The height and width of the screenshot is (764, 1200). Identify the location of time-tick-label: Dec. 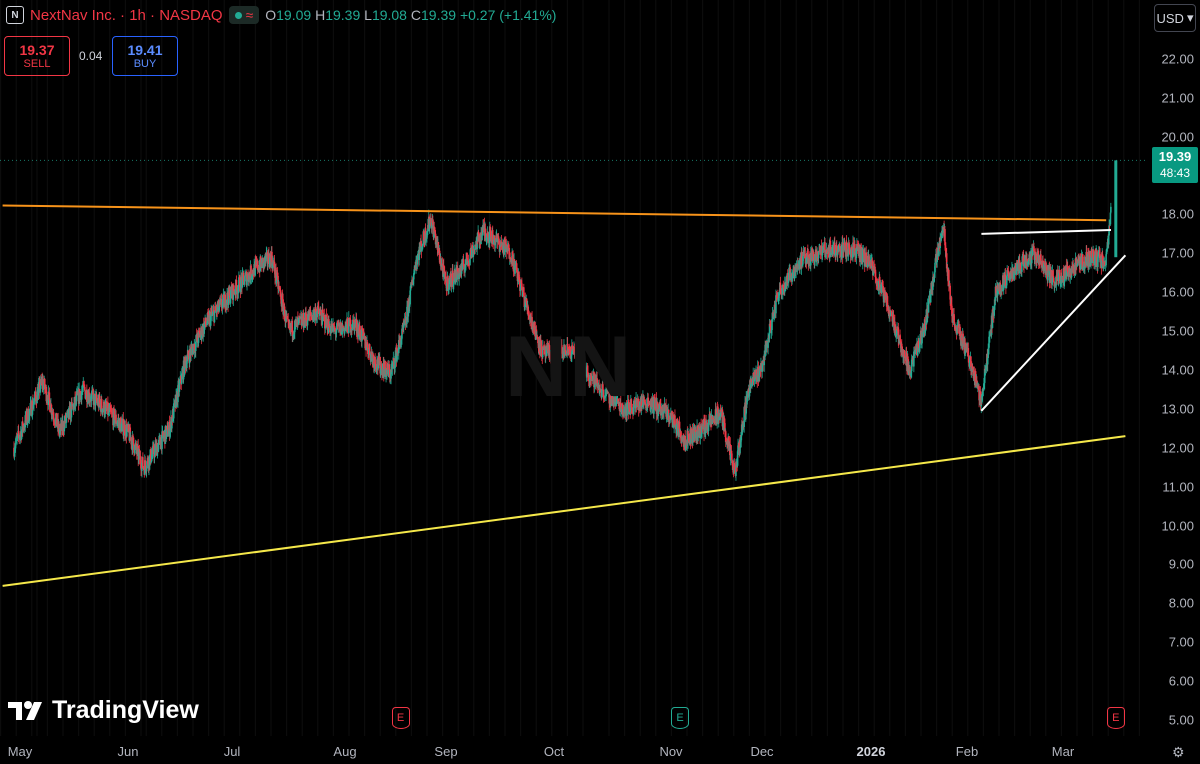
(762, 751).